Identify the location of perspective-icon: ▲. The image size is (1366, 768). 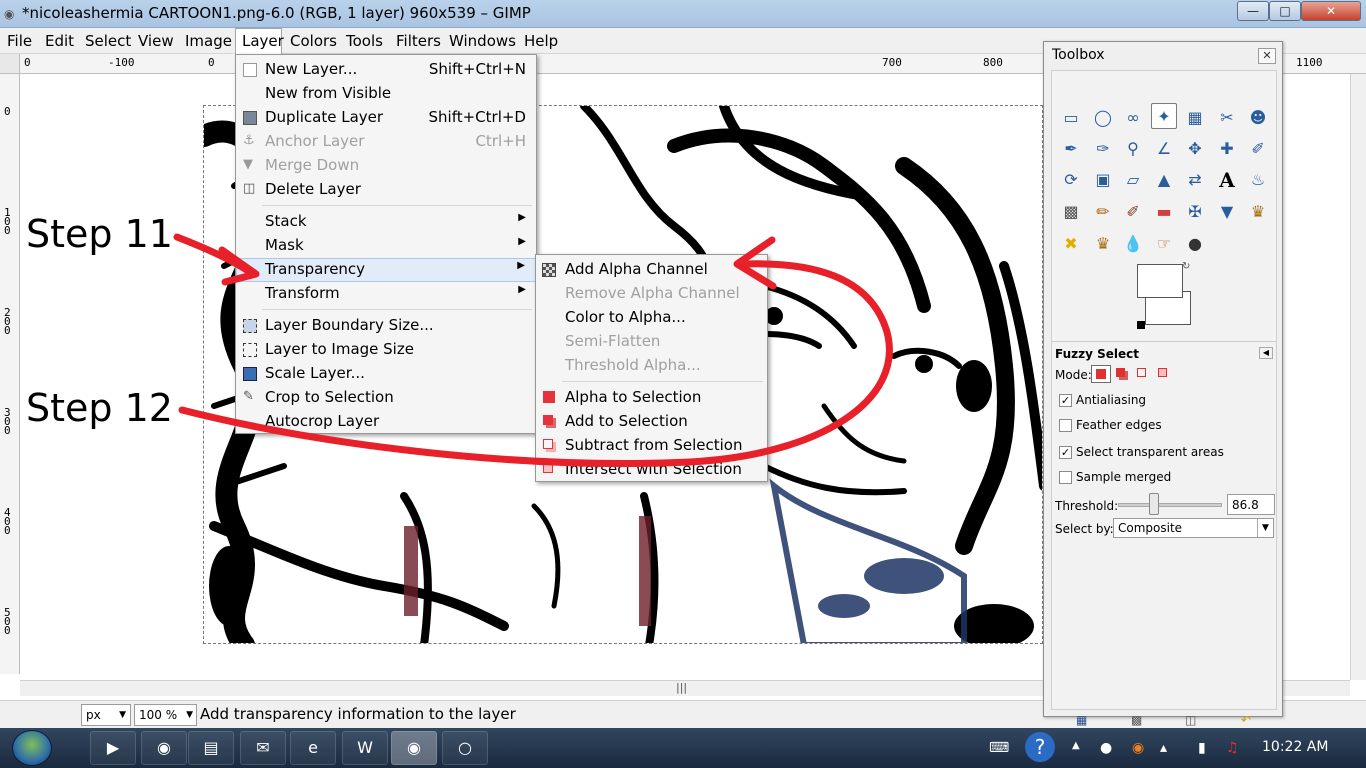
(1164, 180).